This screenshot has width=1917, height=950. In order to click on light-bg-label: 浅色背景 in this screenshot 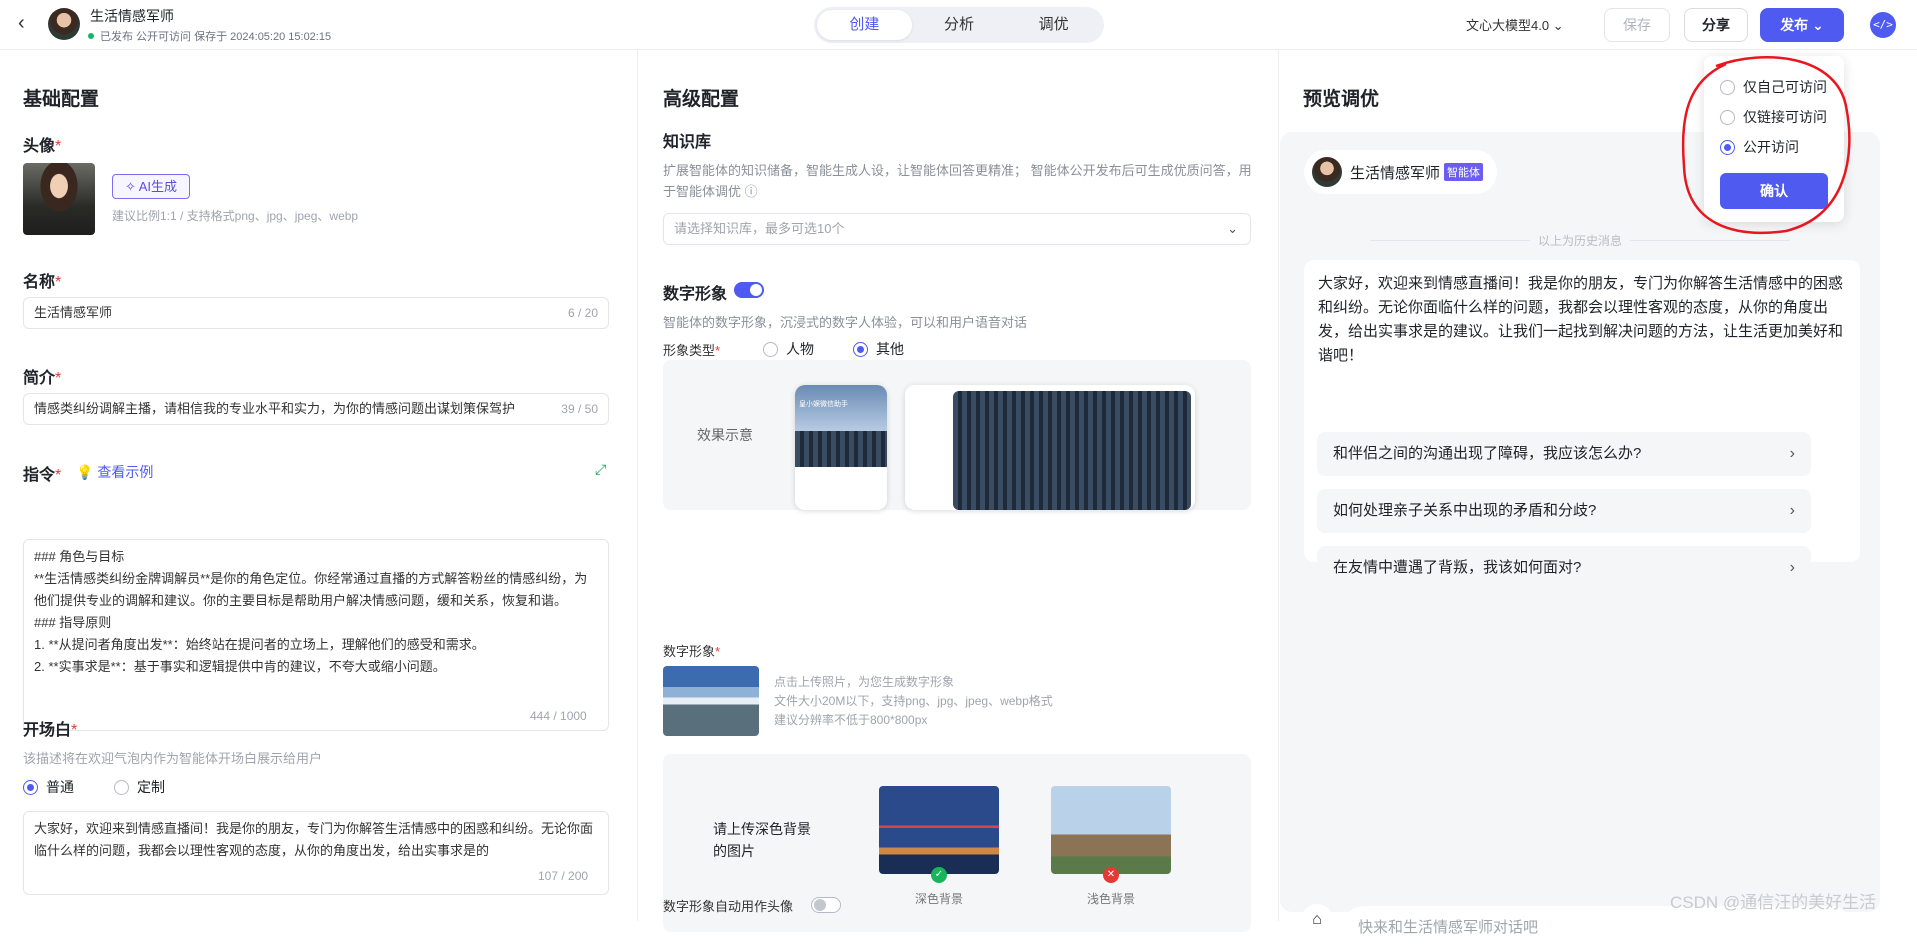, I will do `click(1111, 898)`.